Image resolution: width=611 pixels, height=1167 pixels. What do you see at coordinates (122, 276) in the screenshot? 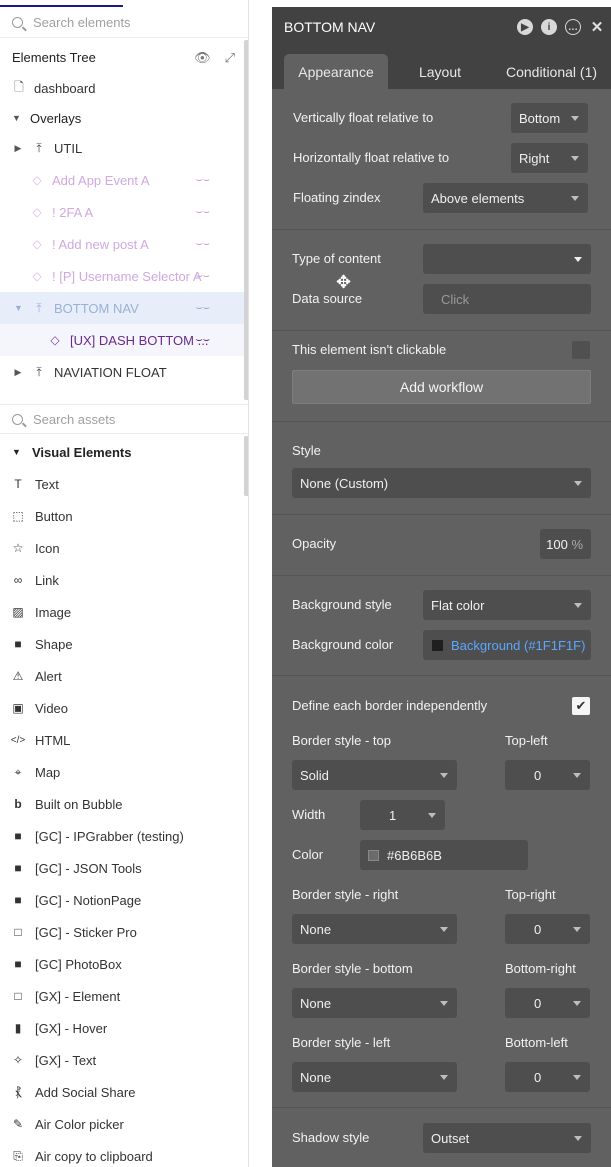
I see `tree-item-username-selector: ◇ ! [P] Username Selector A ⌣⌣` at bounding box center [122, 276].